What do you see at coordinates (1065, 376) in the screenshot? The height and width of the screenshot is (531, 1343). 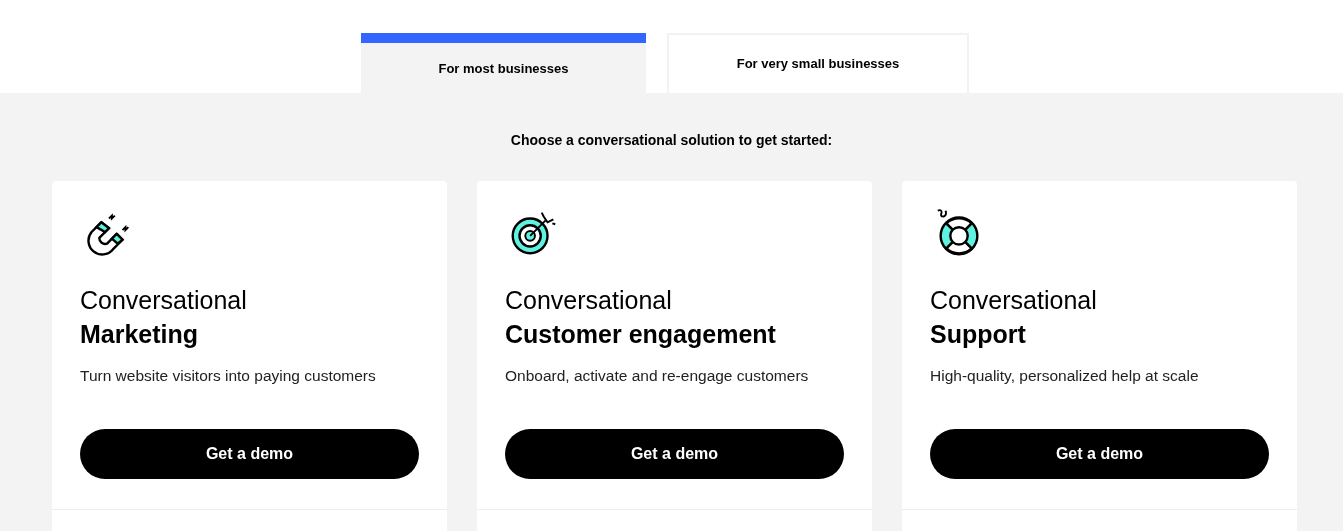 I see `card-description: High-quality, personalized help at scale` at bounding box center [1065, 376].